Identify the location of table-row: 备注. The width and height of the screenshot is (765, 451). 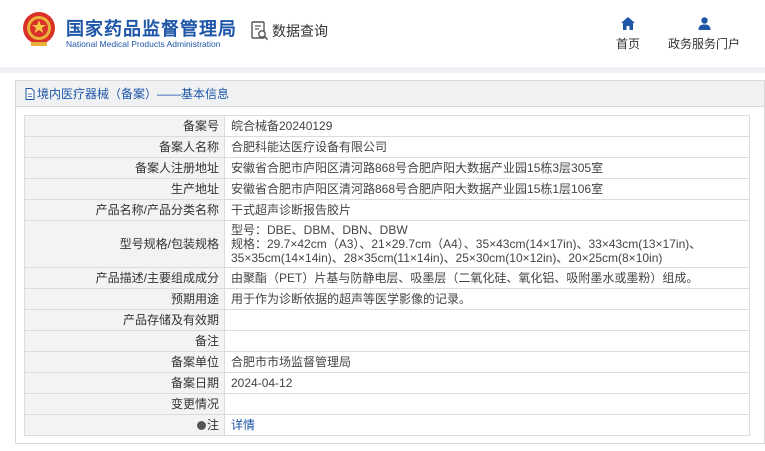
(387, 341).